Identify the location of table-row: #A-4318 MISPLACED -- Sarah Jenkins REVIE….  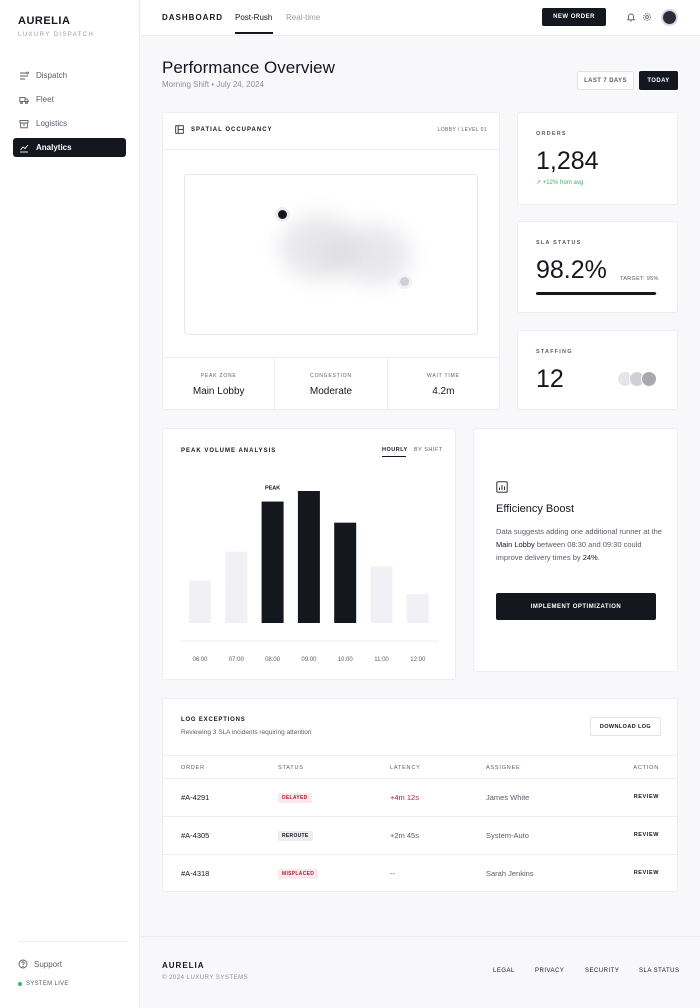
(420, 874).